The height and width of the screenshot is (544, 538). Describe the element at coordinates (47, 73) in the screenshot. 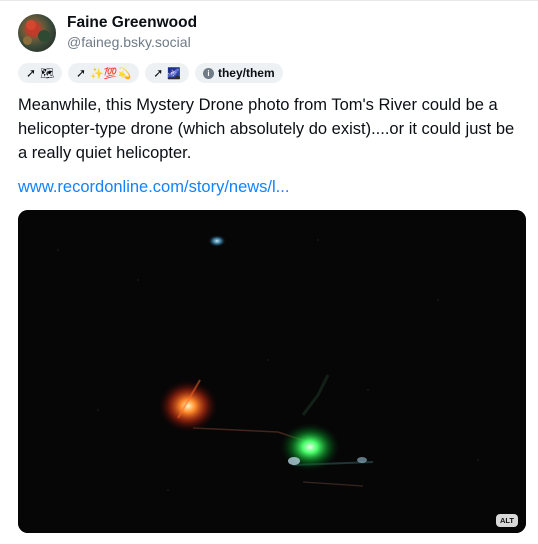

I see `badge-emoji: 🗺` at that location.